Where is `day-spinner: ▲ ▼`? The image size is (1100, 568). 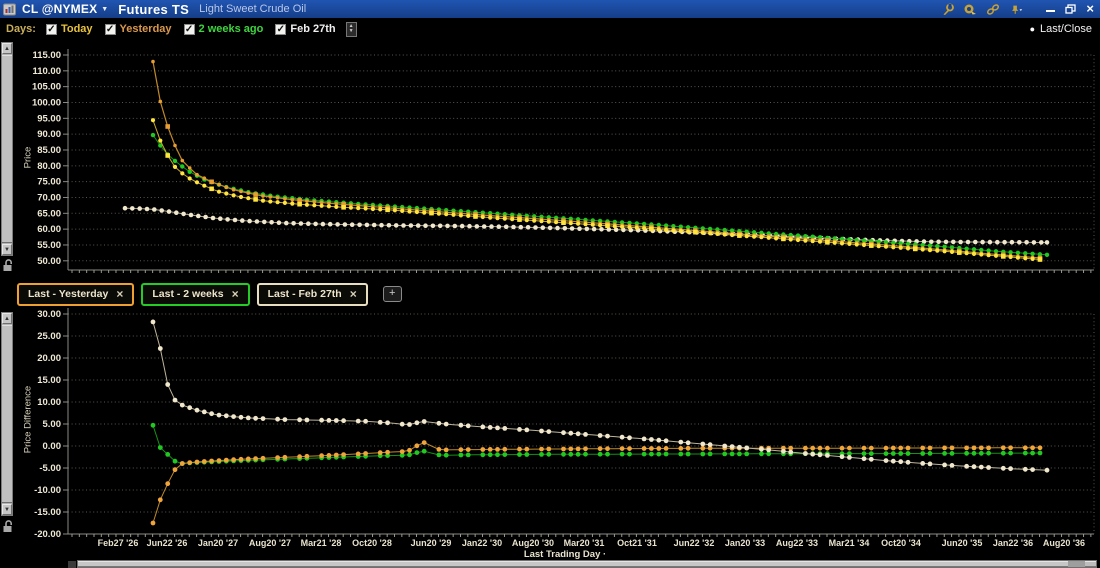
day-spinner: ▲ ▼ is located at coordinates (351, 29).